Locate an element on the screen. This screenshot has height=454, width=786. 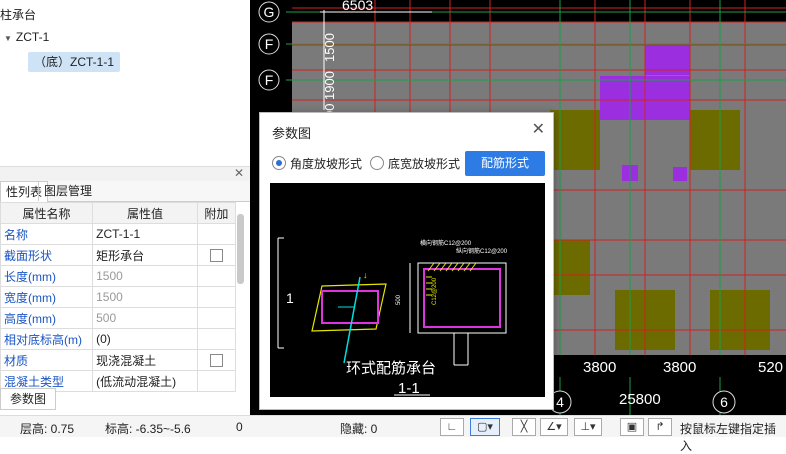
print-icon: ▣ is located at coordinates (632, 427).